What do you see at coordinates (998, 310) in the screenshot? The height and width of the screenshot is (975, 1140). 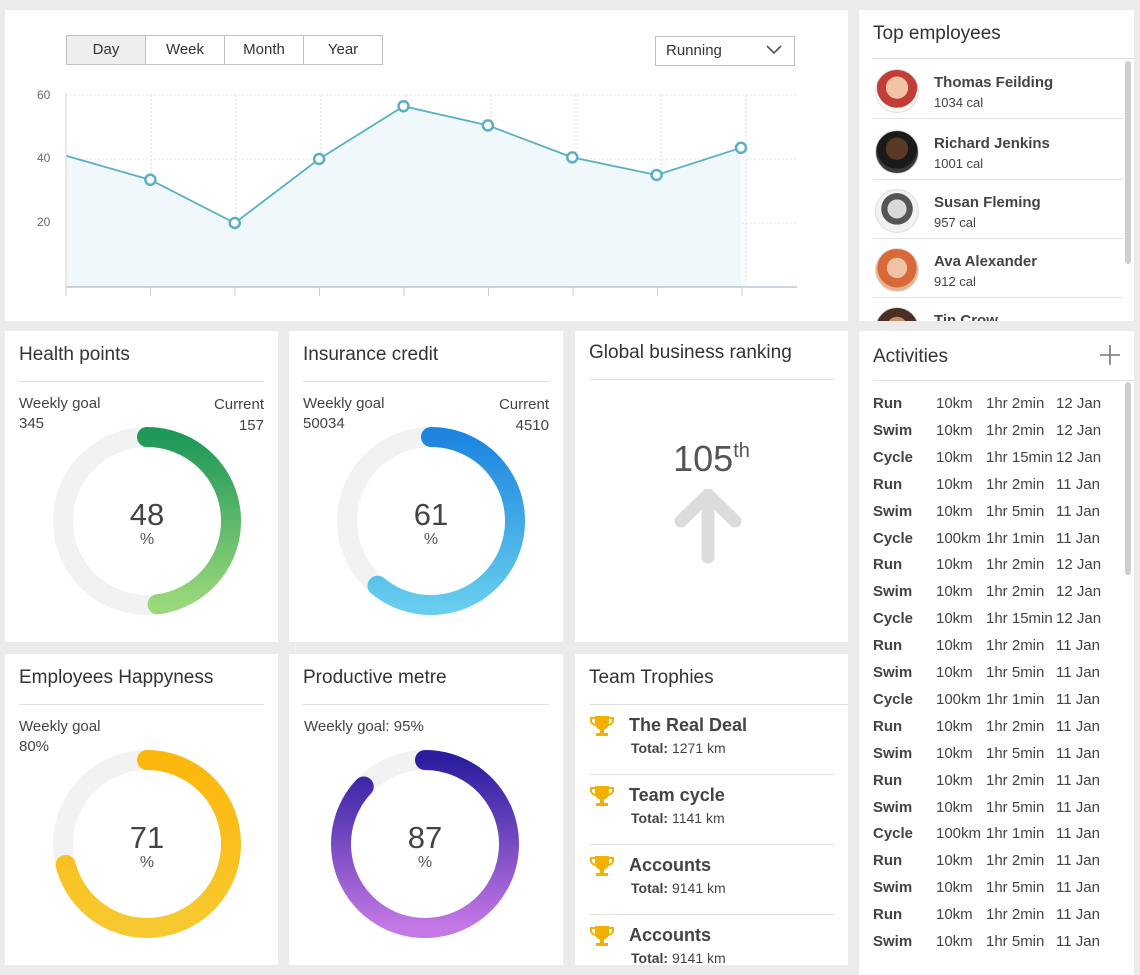 I see `employee-row: Tin Crow` at bounding box center [998, 310].